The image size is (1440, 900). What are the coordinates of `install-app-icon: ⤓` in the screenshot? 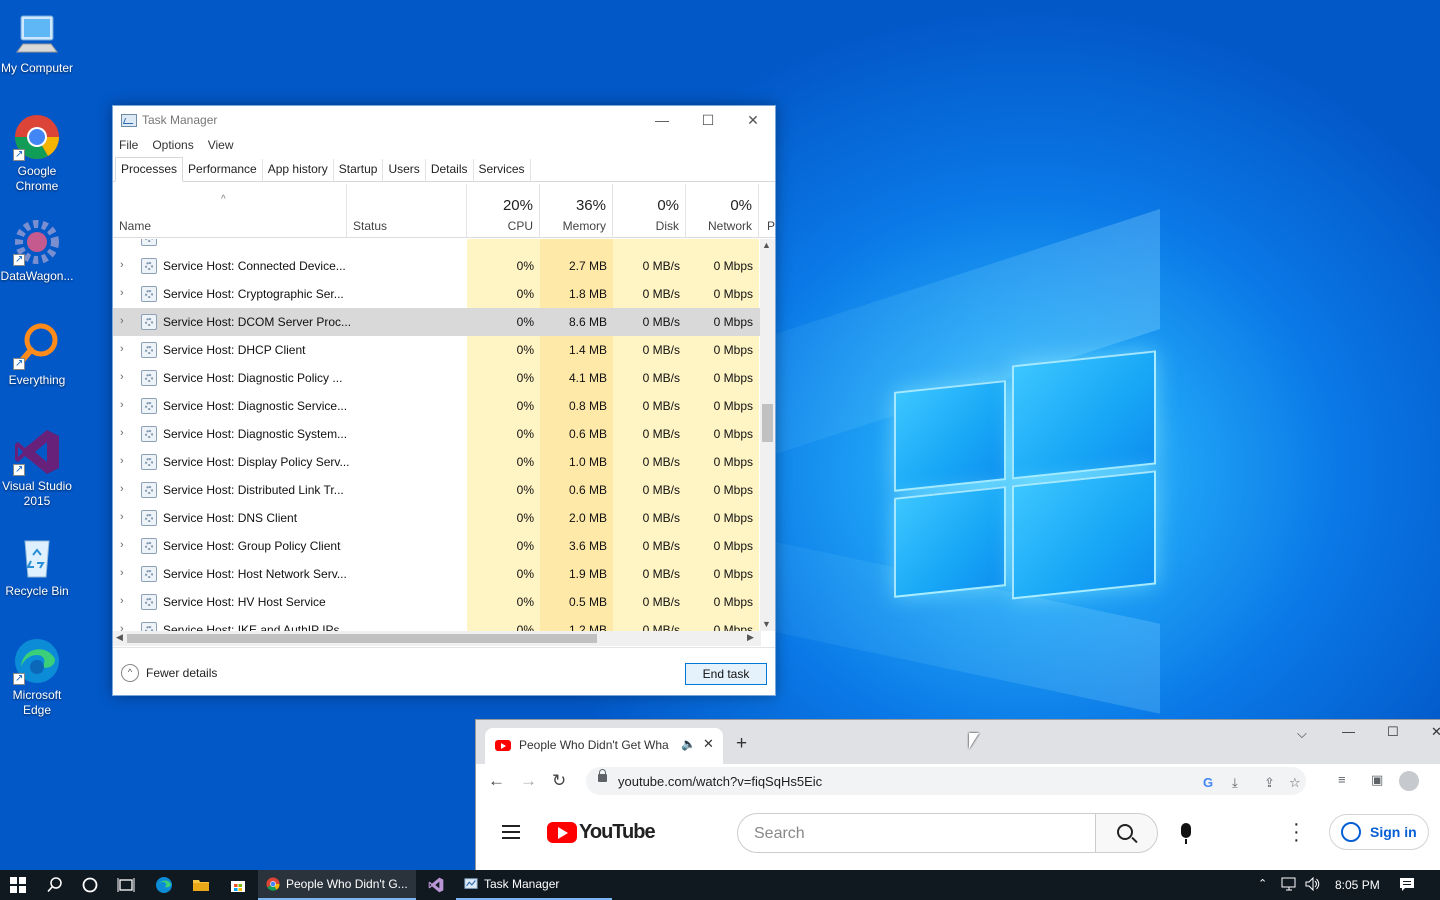 It's located at (1235, 783).